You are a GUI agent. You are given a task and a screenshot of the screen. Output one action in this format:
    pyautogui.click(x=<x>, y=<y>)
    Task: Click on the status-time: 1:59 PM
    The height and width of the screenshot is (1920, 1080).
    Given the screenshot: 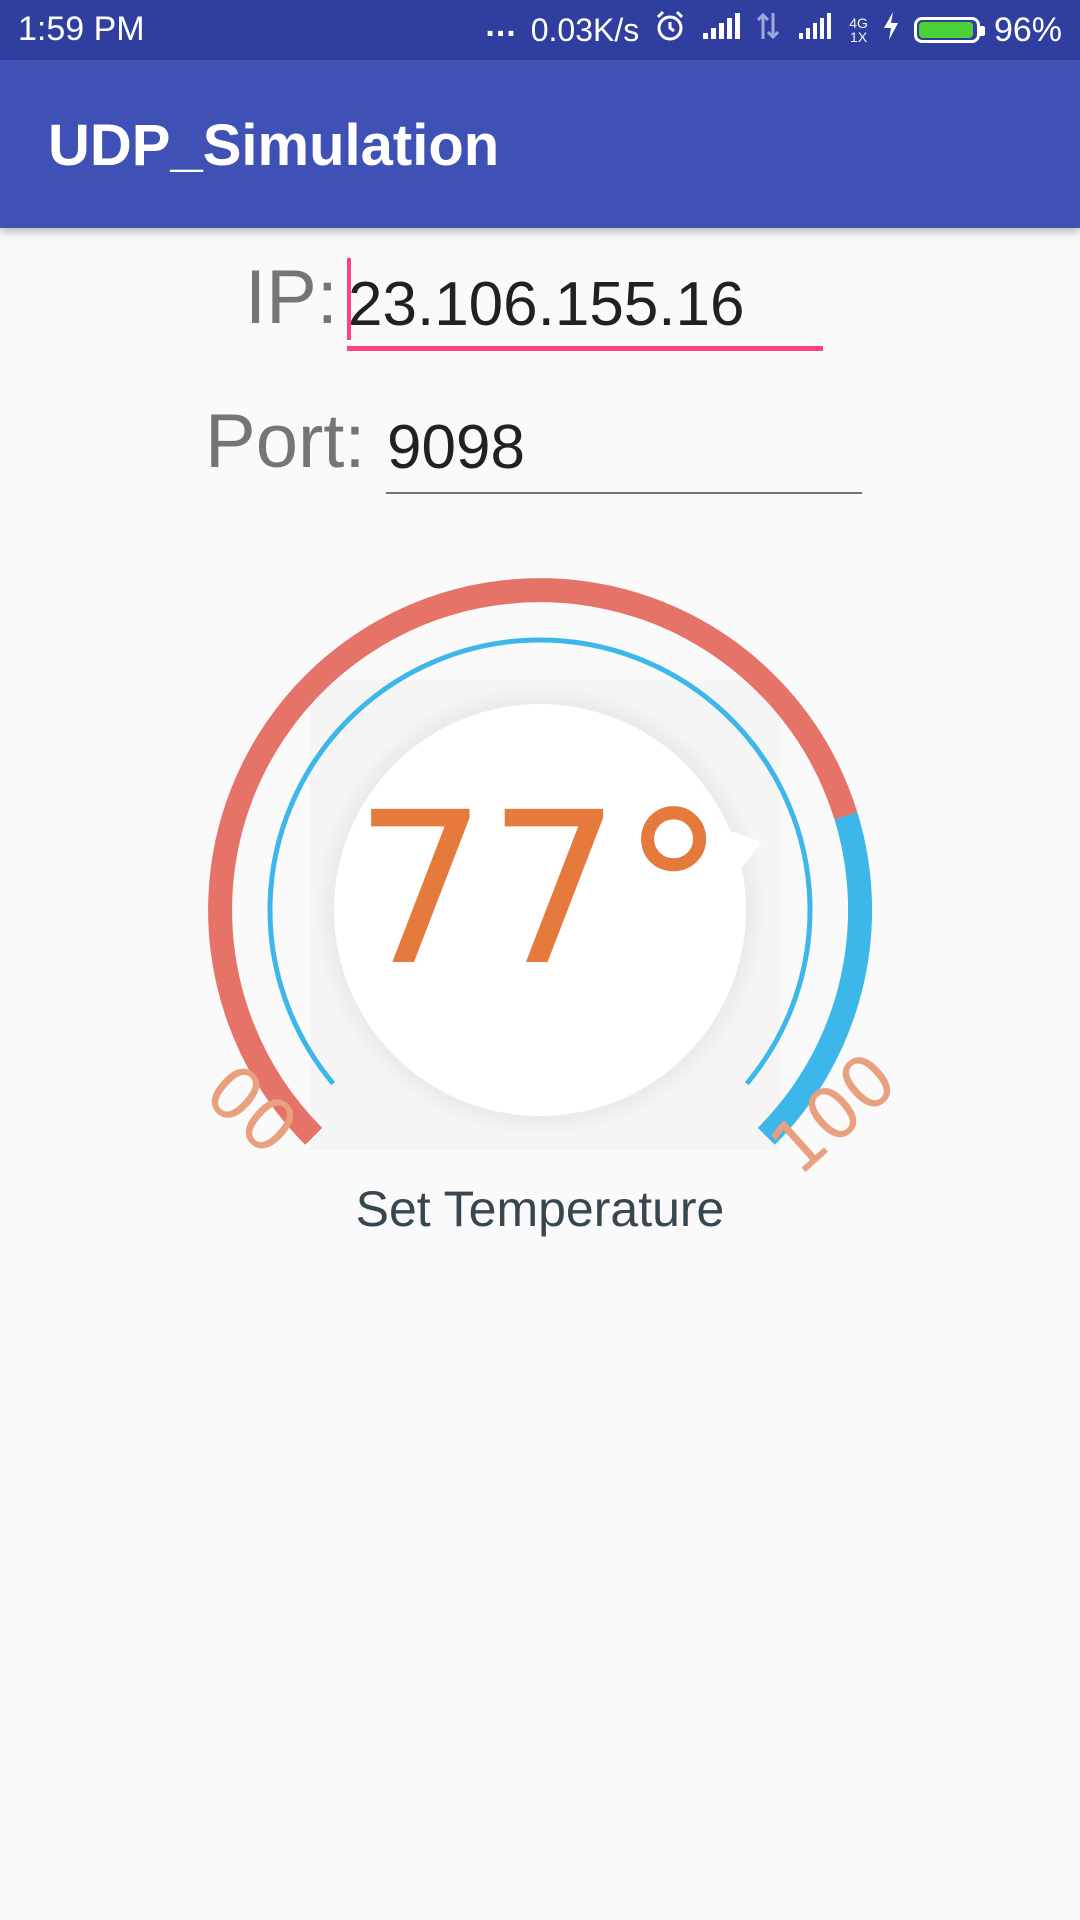 What is the action you would take?
    pyautogui.click(x=81, y=29)
    